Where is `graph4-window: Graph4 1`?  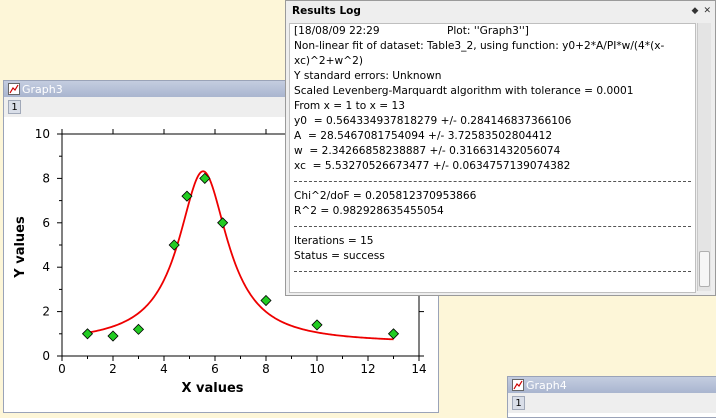
graph4-window: Graph4 1 is located at coordinates (611, 397).